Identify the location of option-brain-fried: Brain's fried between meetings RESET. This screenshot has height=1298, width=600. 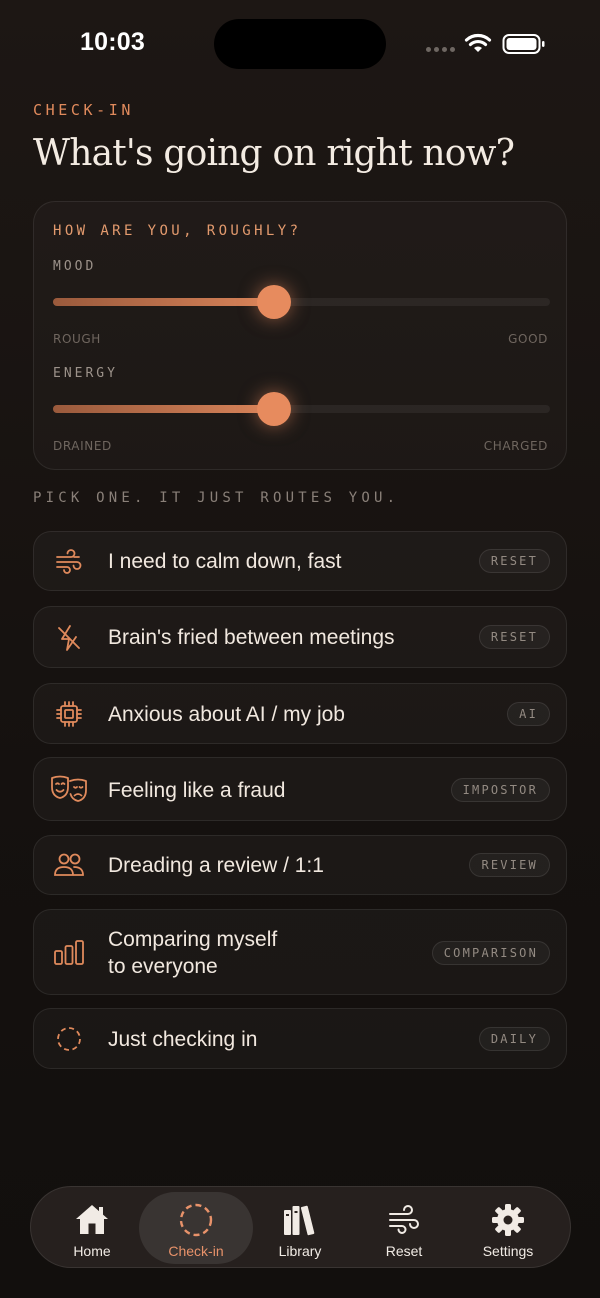
(300, 637).